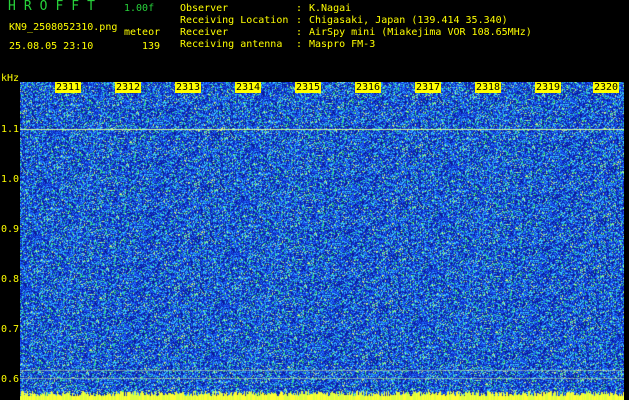 This screenshot has width=629, height=400. Describe the element at coordinates (234, 20) in the screenshot. I see `location-label: Receiving Location` at that location.